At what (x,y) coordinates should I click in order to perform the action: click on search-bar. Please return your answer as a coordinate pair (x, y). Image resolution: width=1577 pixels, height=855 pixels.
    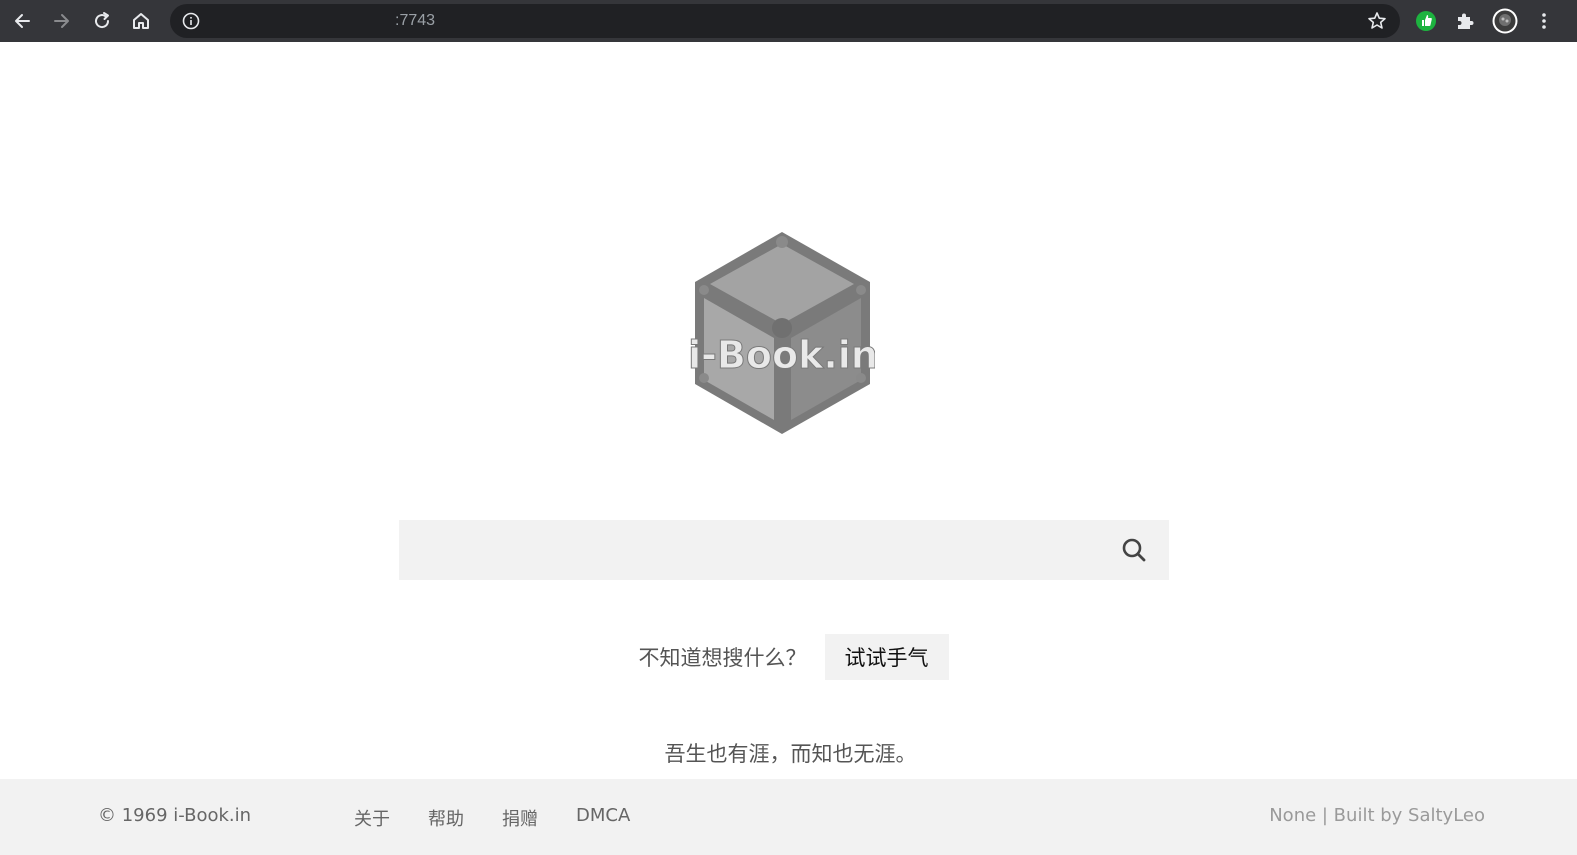
    Looking at the image, I should click on (784, 550).